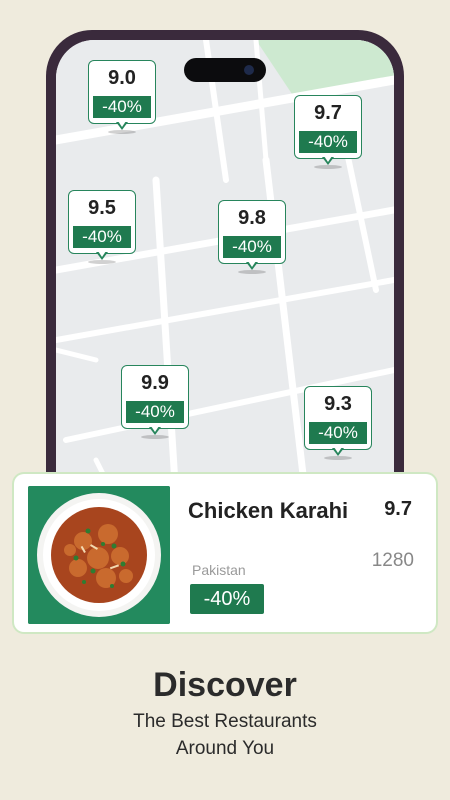 This screenshot has height=800, width=450. I want to click on review-count: 1280, so click(392, 560).